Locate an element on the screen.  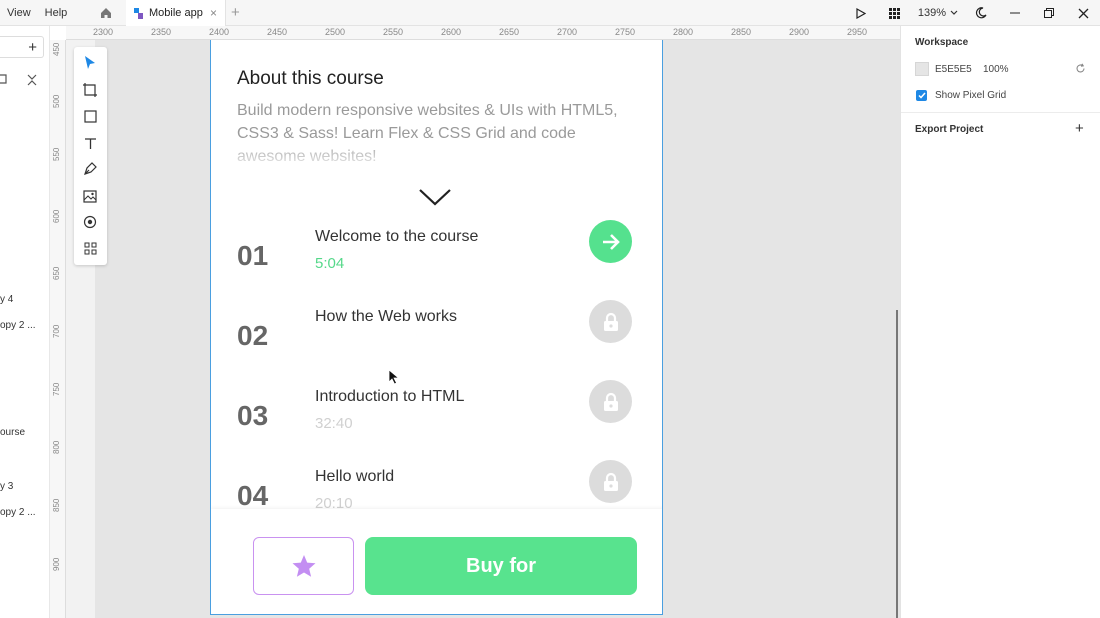
apps-grid-icon is located at coordinates (90, 248).